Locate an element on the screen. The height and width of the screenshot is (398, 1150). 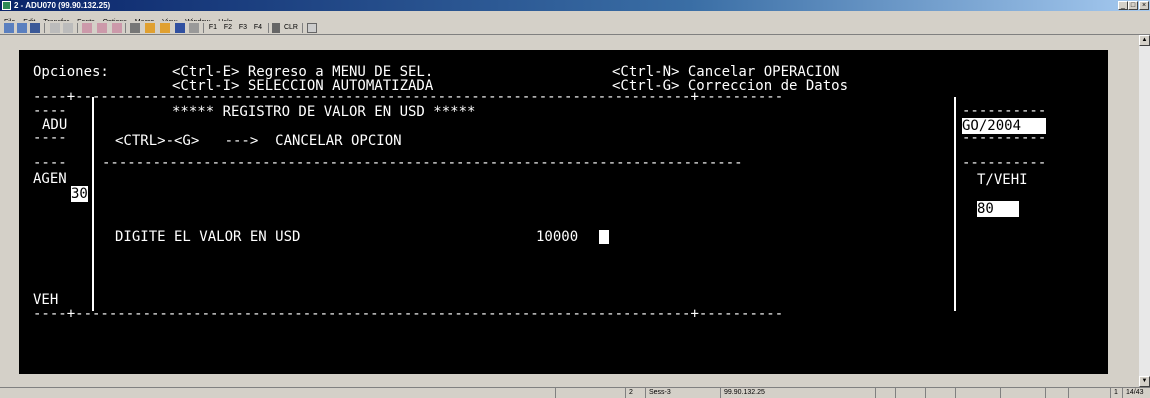
stop-icon is located at coordinates (194, 28).